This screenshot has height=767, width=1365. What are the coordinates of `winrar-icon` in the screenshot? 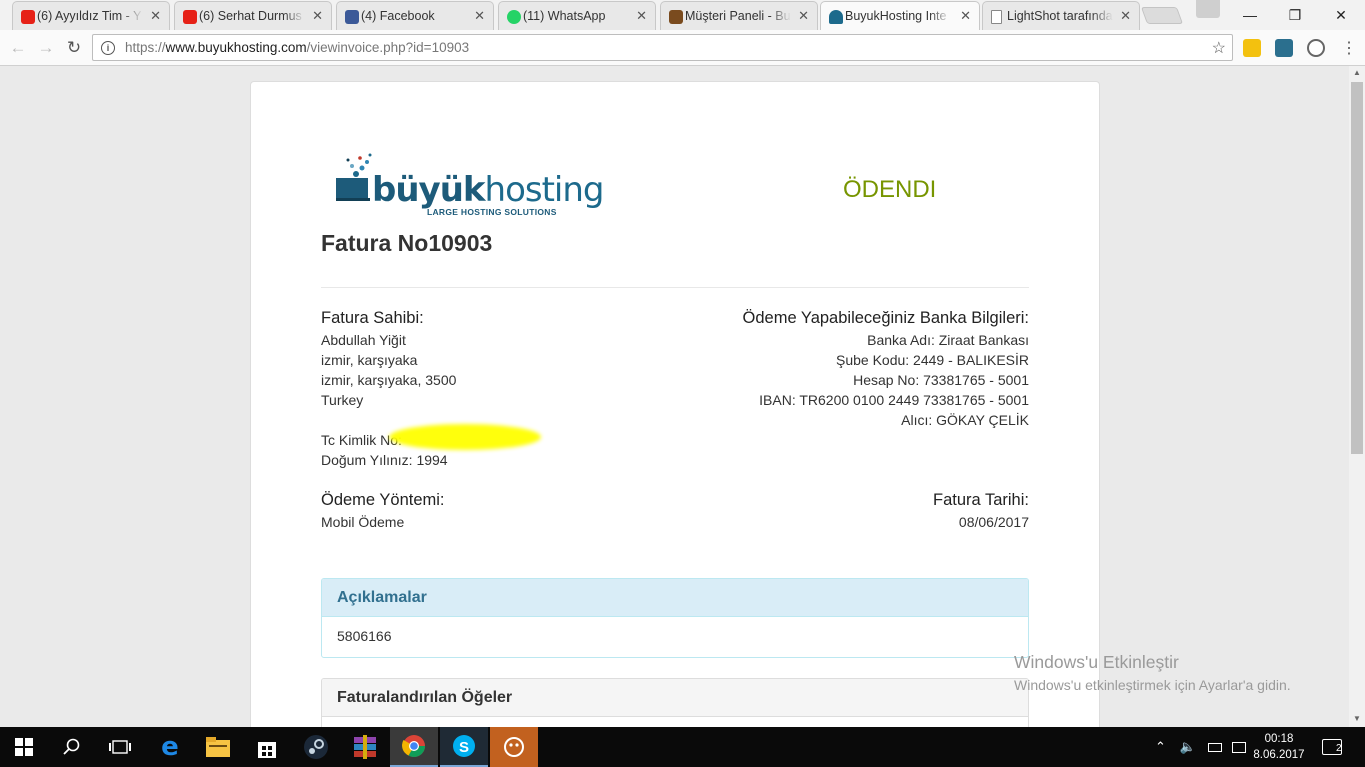 It's located at (365, 747).